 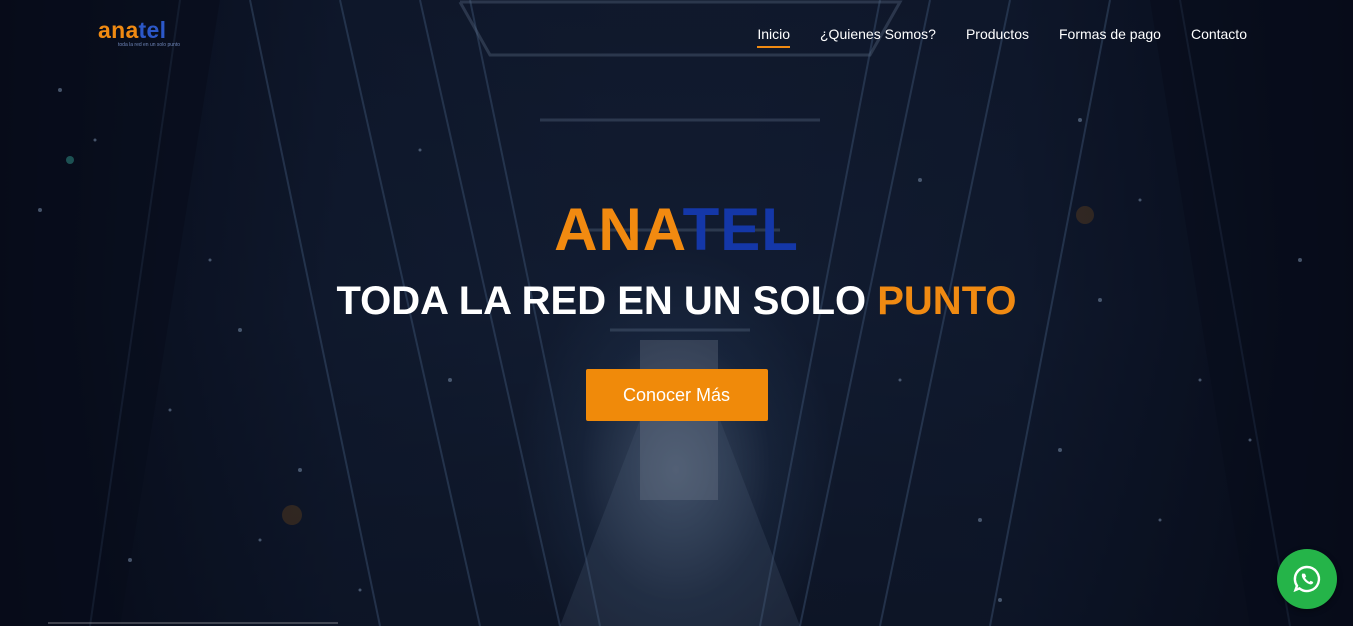 I want to click on hero-brand-ana: ANA, so click(x=618, y=229).